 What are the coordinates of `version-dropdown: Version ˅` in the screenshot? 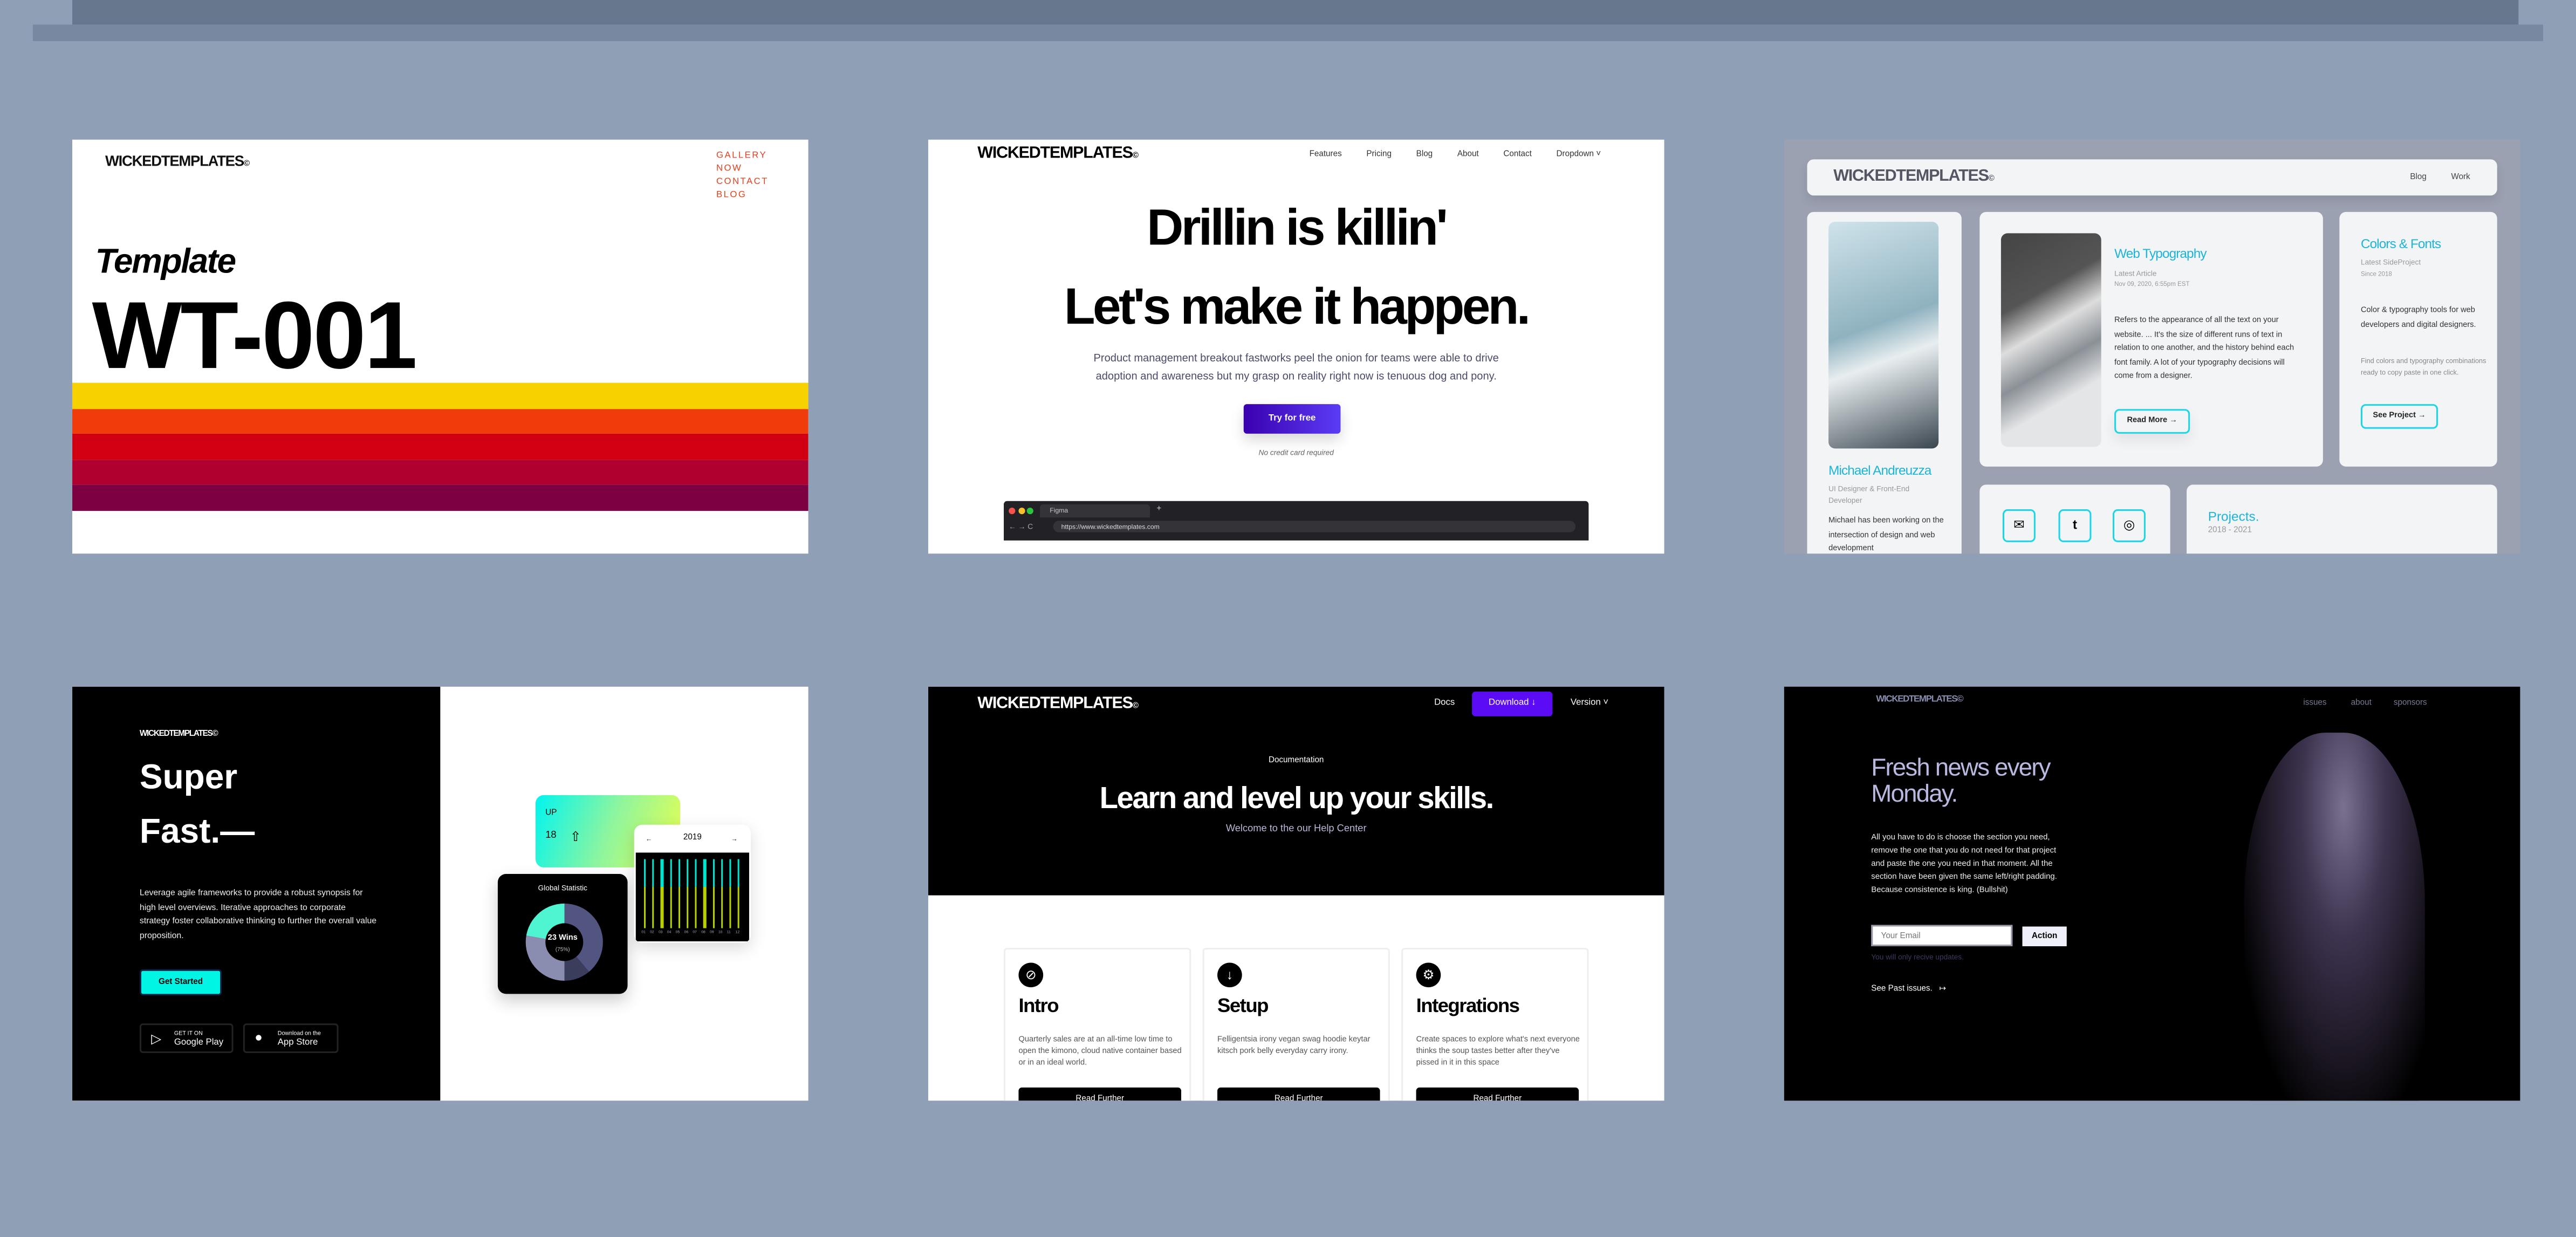 It's located at (1590, 703).